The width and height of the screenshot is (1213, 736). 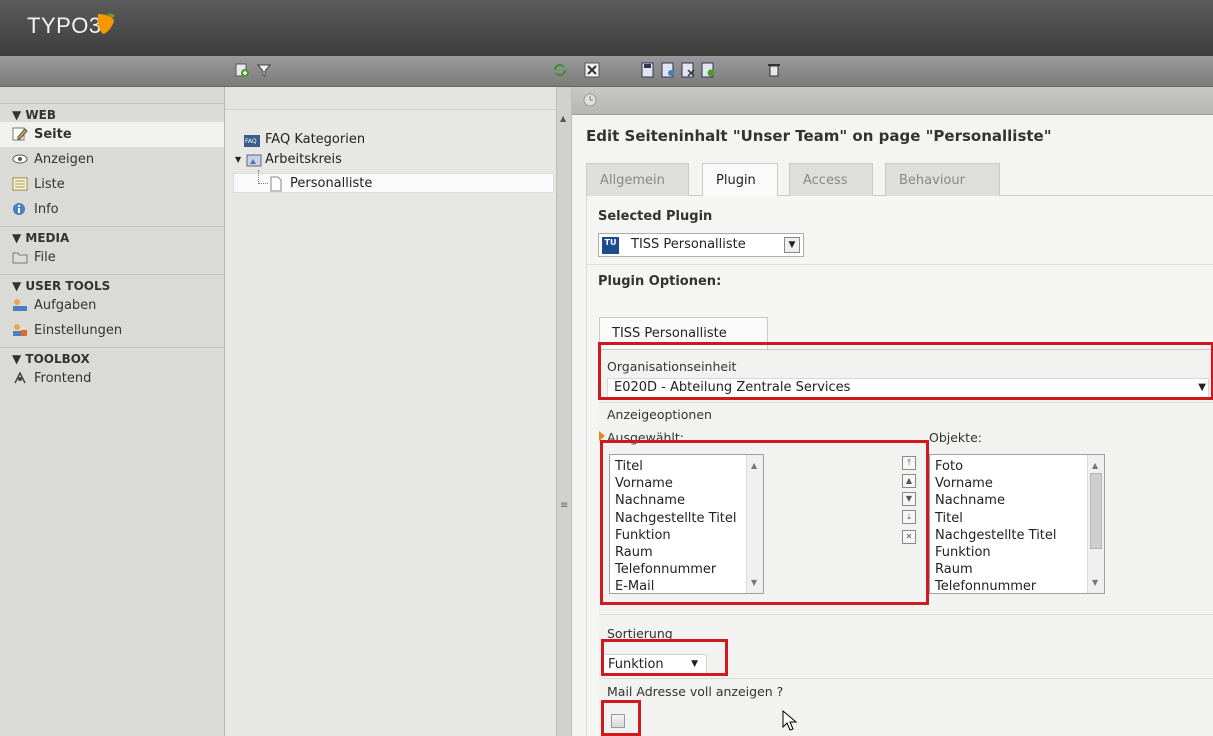 What do you see at coordinates (19, 209) in the screenshot?
I see `info-icon` at bounding box center [19, 209].